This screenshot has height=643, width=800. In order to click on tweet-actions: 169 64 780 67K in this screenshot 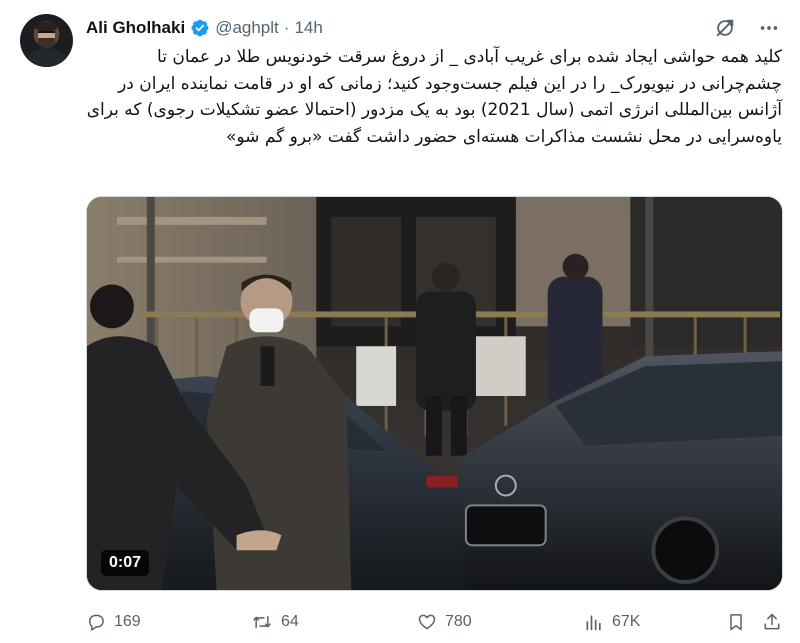, I will do `click(436, 622)`.